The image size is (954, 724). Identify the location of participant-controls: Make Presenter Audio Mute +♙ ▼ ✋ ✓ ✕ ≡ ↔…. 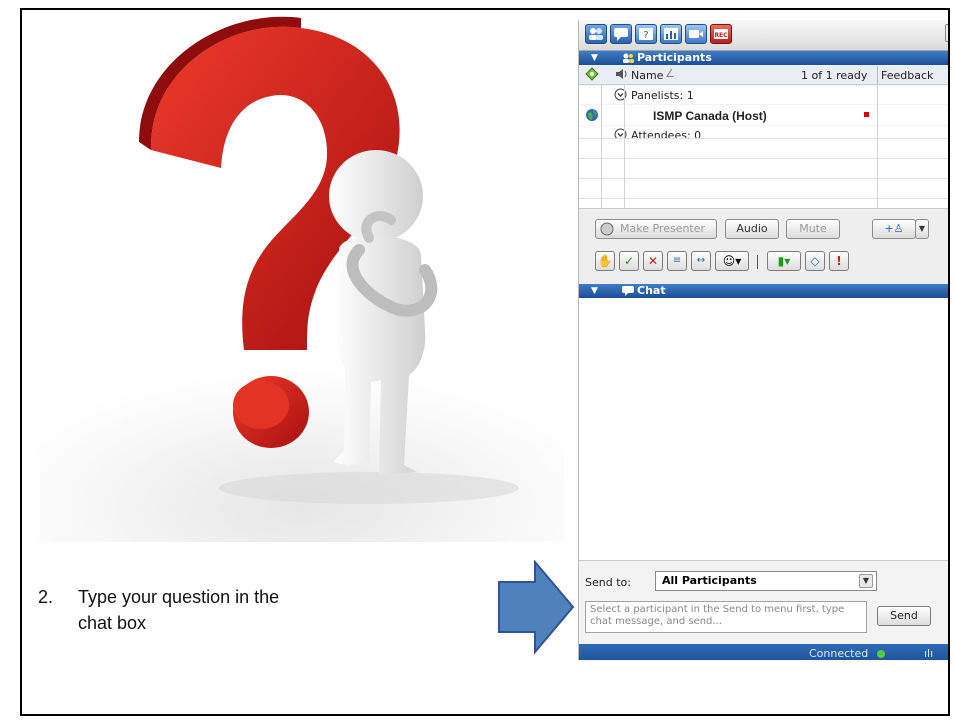
(763, 247).